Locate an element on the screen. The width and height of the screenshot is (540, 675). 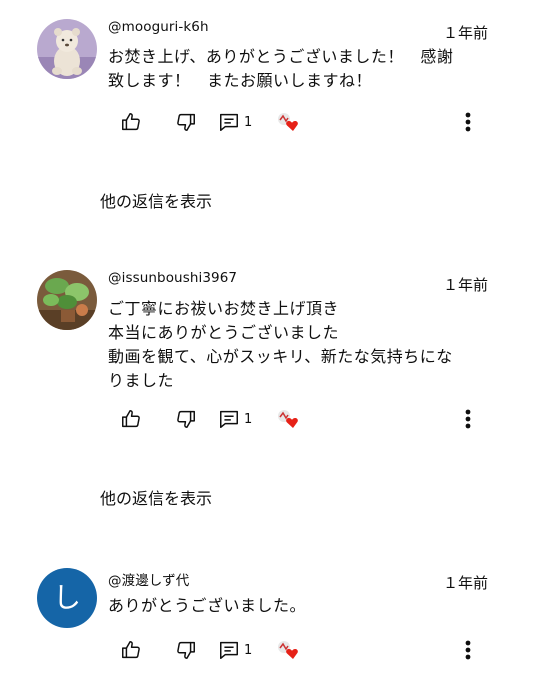
comment-author: @渡邊しず代 is located at coordinates (148, 579).